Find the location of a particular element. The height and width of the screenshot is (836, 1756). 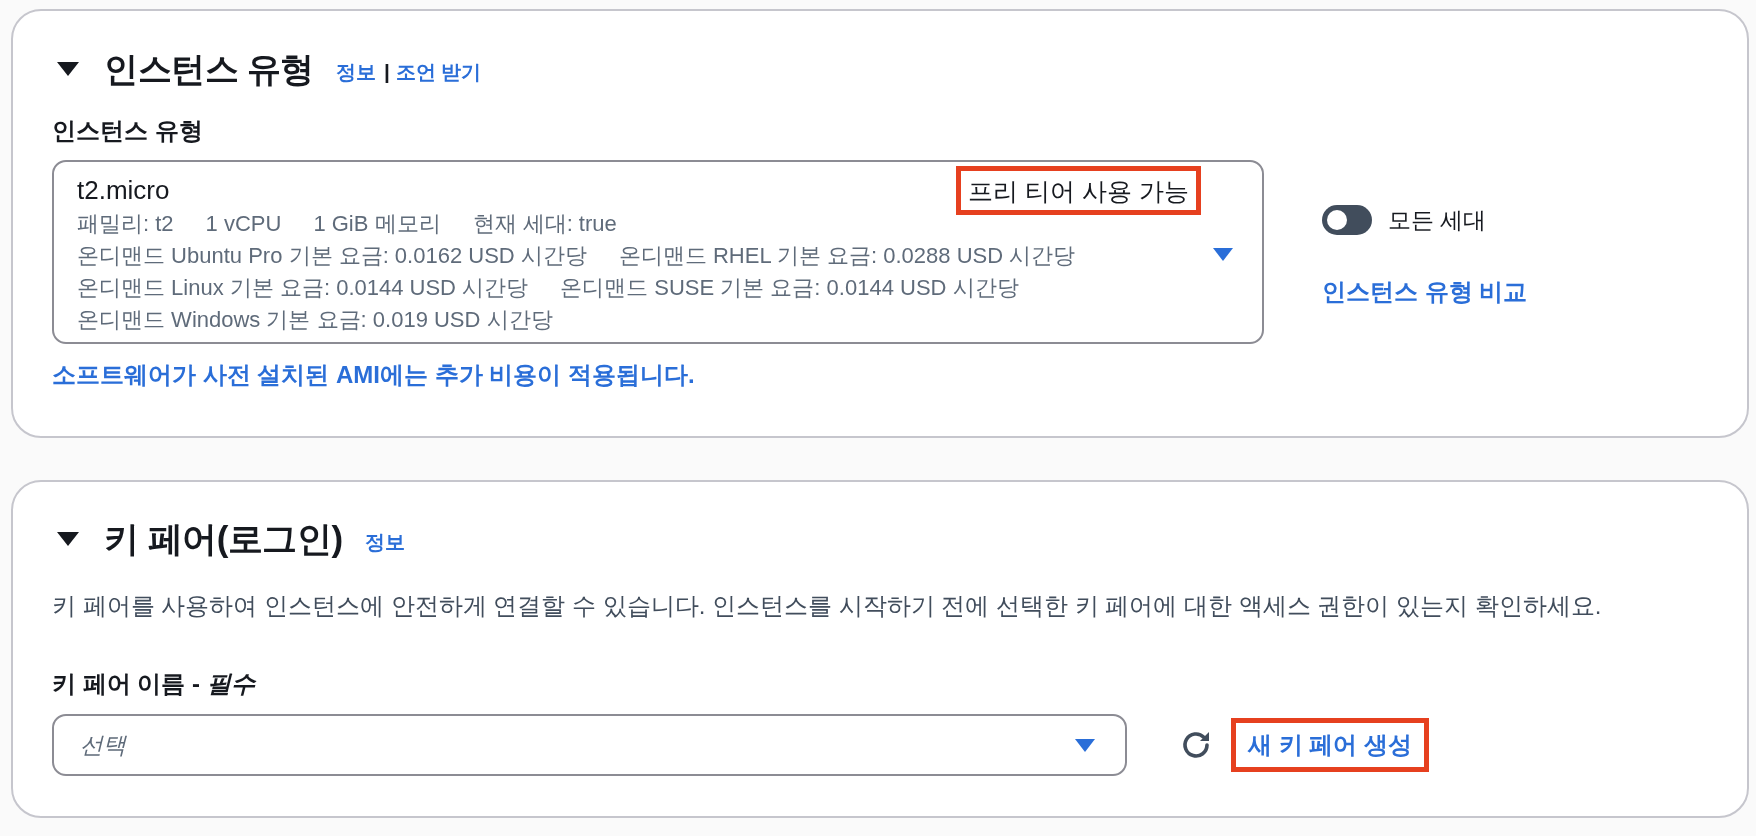

detail-text: 1 GiB 메모리 is located at coordinates (377, 224).